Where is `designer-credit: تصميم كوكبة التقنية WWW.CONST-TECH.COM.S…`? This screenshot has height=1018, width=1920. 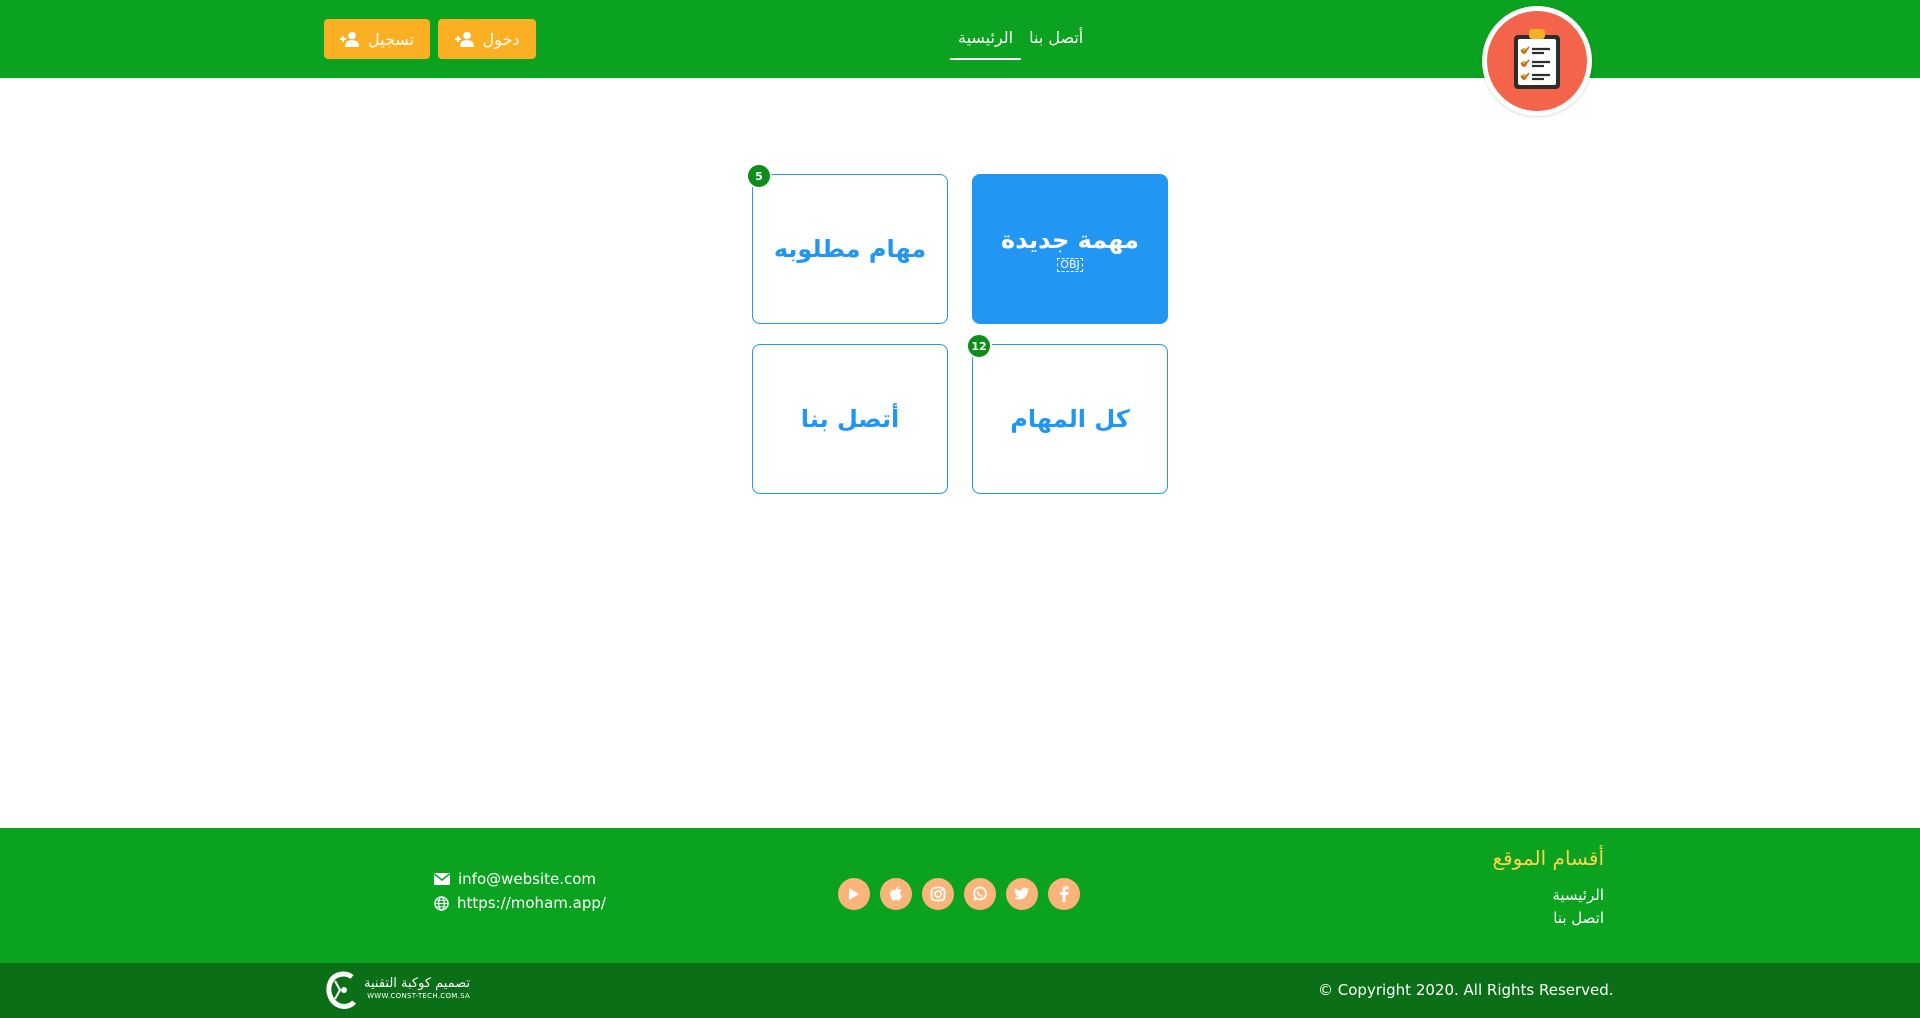
designer-credit: تصميم كوكبة التقنية WWW.CONST-TECH.COM.S… is located at coordinates (400, 990).